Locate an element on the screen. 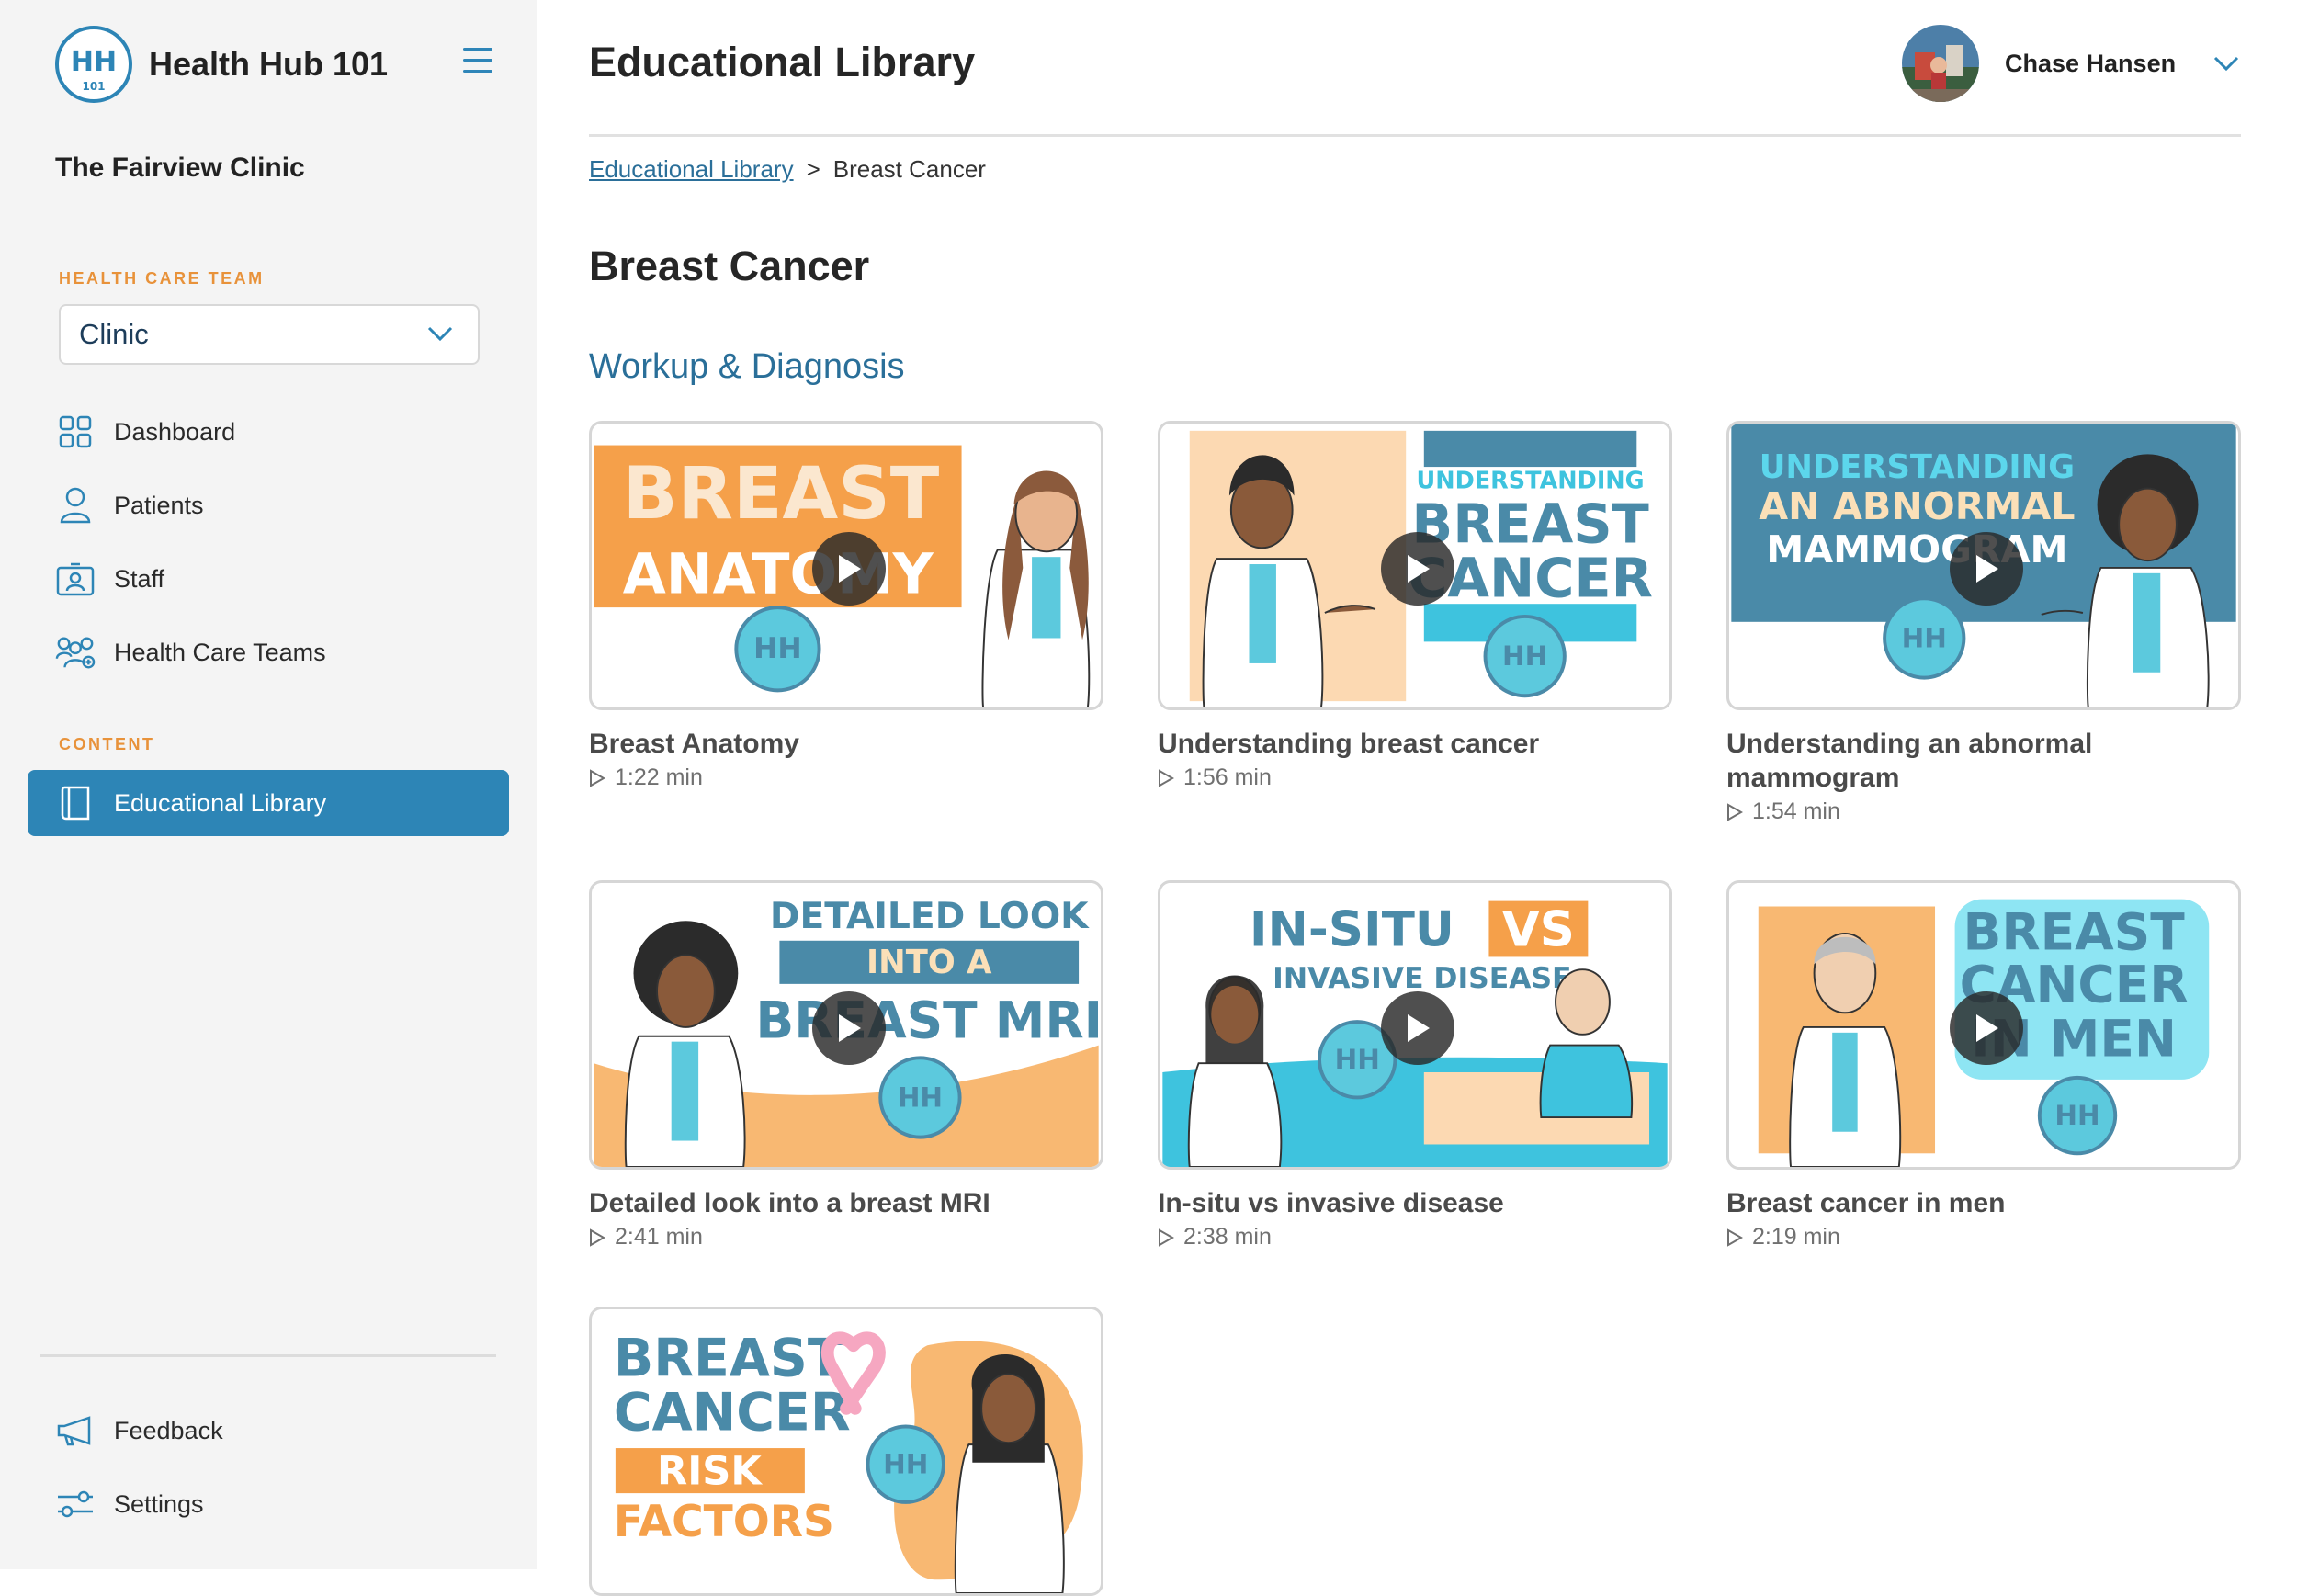  video-thumbnail: BREAST ANATOMY HH is located at coordinates (846, 565).